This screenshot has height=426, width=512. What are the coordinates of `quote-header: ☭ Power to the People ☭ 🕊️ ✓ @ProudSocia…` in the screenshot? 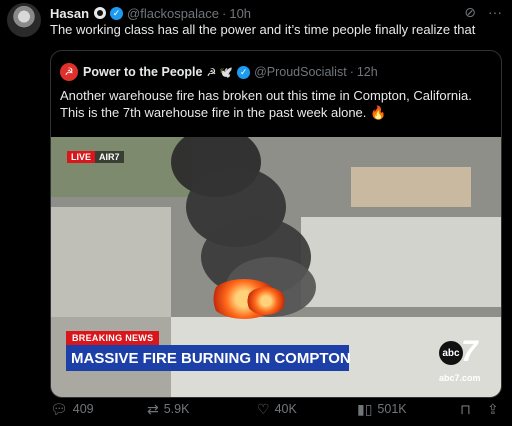 It's located at (219, 72).